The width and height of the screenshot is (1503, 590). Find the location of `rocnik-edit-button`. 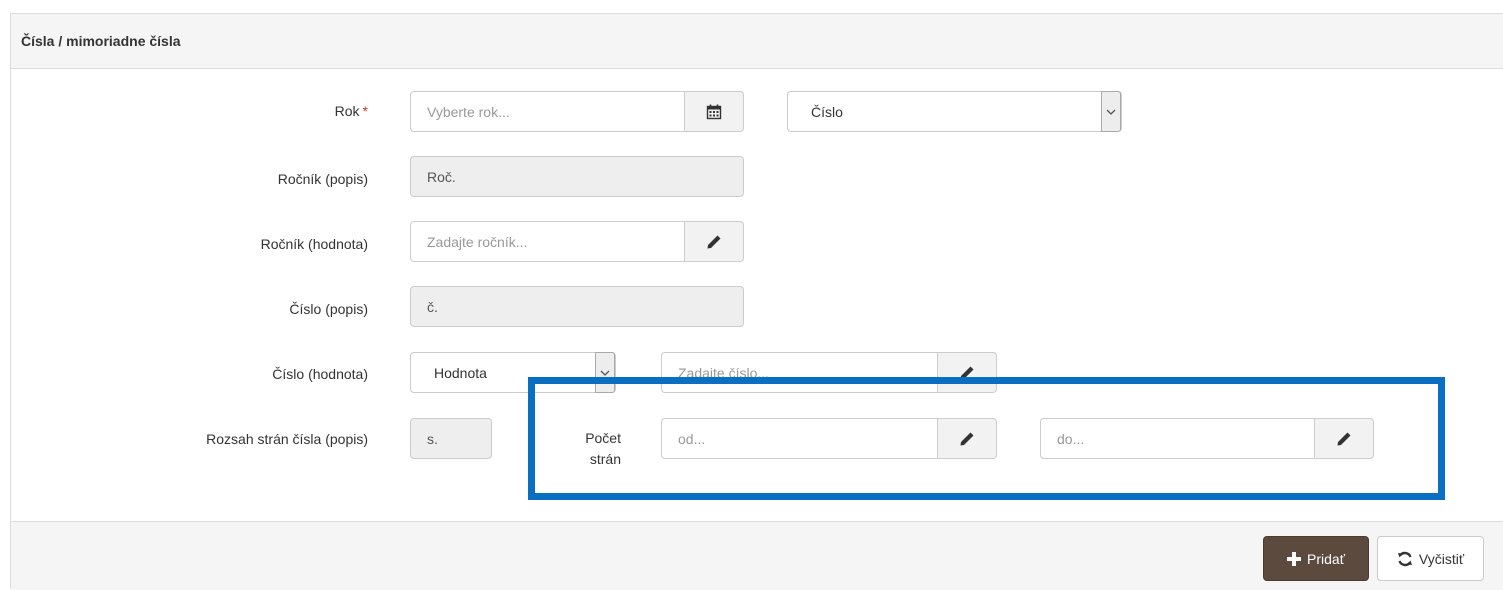

rocnik-edit-button is located at coordinates (714, 241).